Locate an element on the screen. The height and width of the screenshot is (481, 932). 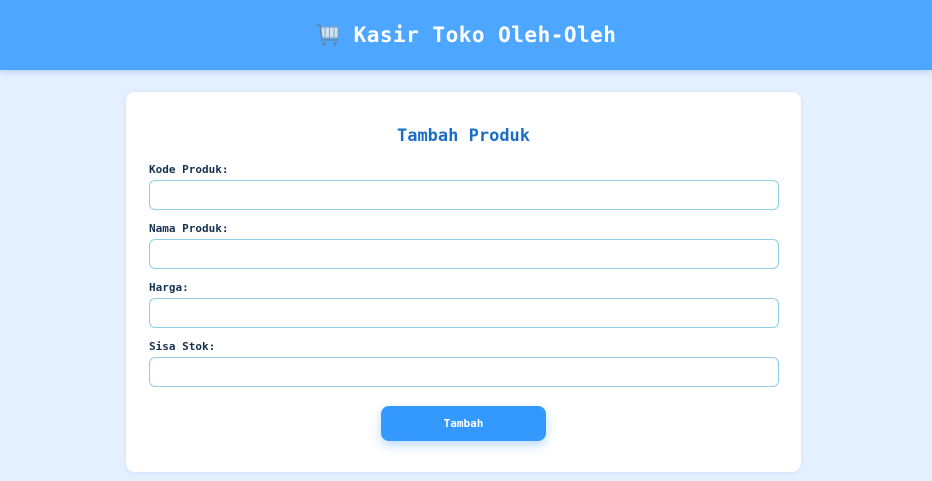
shopping-cart-icon is located at coordinates (327, 35).